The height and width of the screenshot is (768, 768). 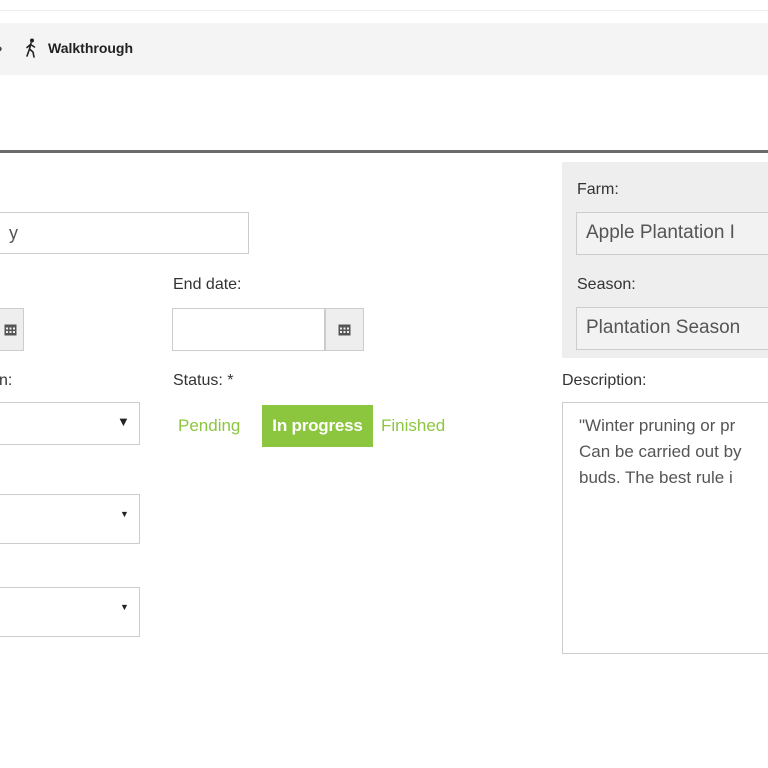 What do you see at coordinates (604, 380) in the screenshot?
I see `description-label: Description:` at bounding box center [604, 380].